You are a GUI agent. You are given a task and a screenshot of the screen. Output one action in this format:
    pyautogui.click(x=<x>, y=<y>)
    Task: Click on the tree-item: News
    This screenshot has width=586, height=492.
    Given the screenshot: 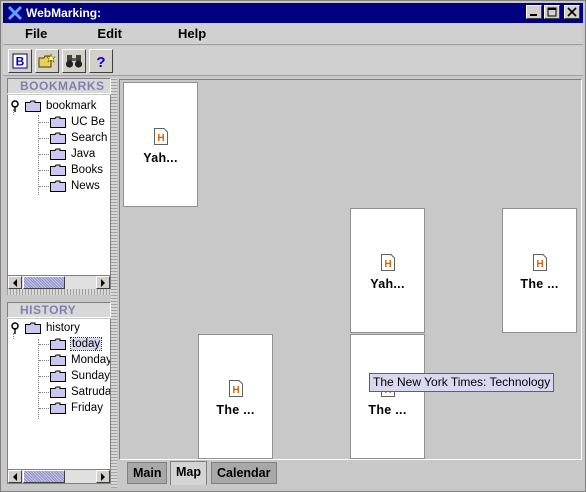 What is the action you would take?
    pyautogui.click(x=75, y=186)
    